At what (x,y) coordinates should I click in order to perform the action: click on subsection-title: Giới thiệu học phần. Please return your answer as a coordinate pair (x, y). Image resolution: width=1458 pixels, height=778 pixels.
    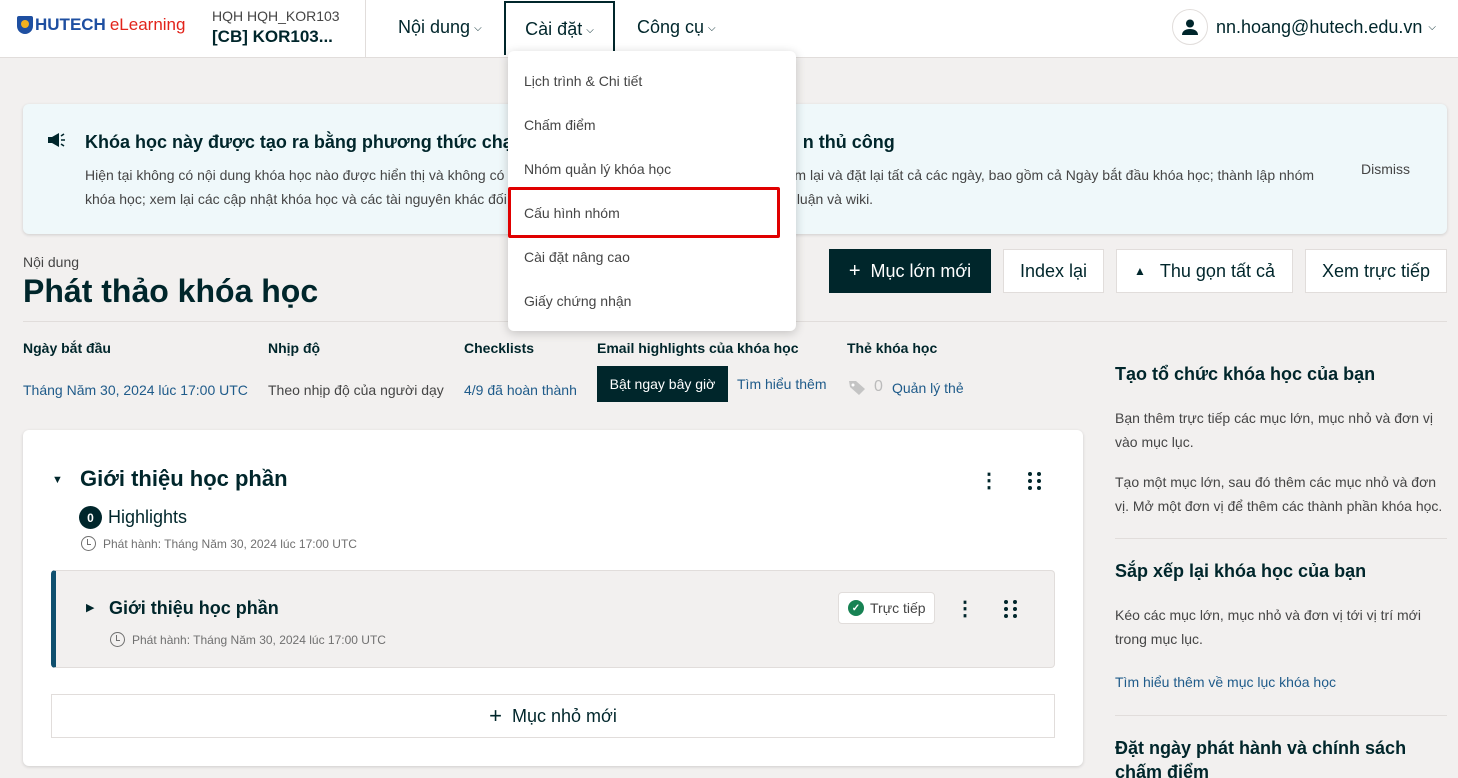
    Looking at the image, I should click on (194, 608).